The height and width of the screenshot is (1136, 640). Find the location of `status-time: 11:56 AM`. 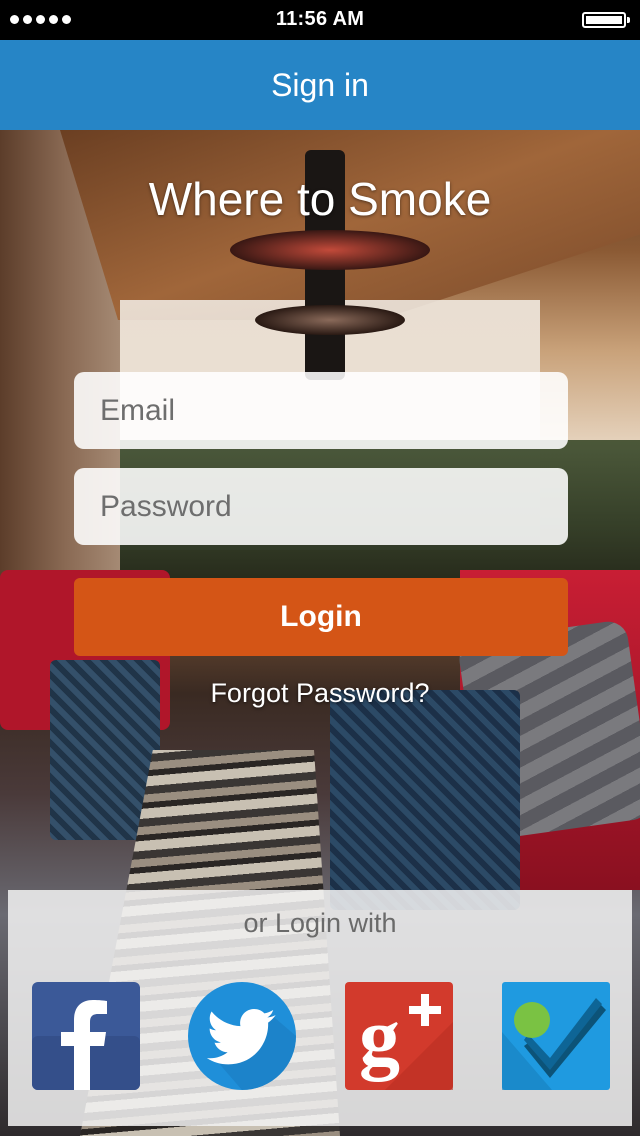

status-time: 11:56 AM is located at coordinates (320, 19).